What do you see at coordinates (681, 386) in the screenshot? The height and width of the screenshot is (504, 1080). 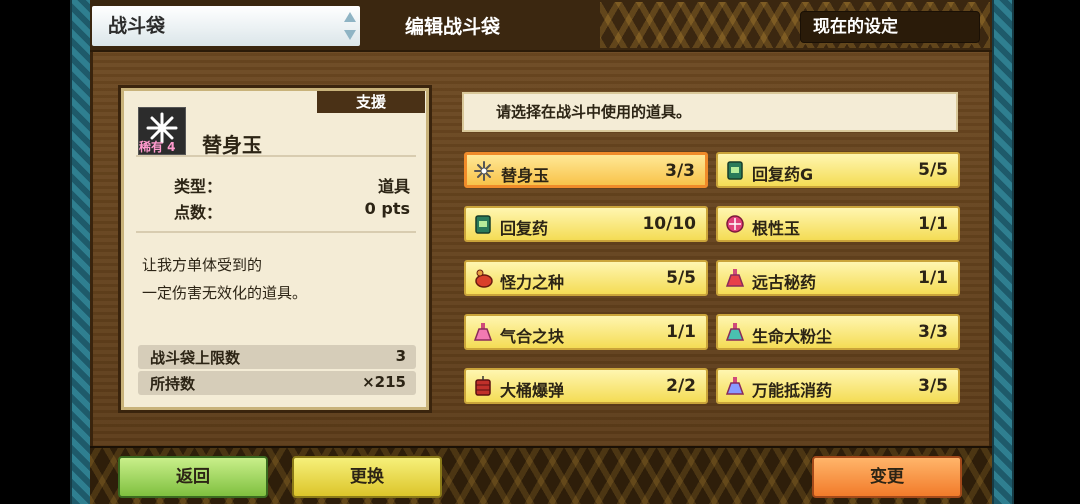 I see `item-slot-count: 2/2` at bounding box center [681, 386].